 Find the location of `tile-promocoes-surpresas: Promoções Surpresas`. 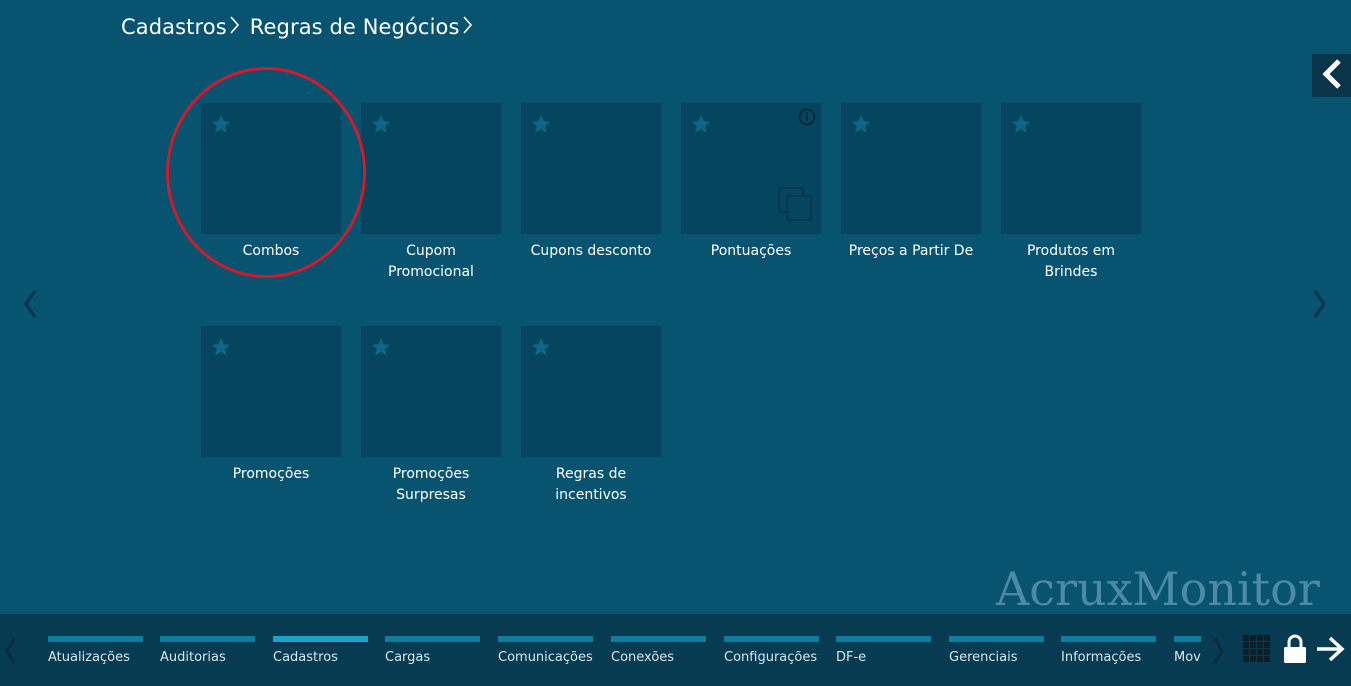

tile-promocoes-surpresas: Promoções Surpresas is located at coordinates (431, 416).